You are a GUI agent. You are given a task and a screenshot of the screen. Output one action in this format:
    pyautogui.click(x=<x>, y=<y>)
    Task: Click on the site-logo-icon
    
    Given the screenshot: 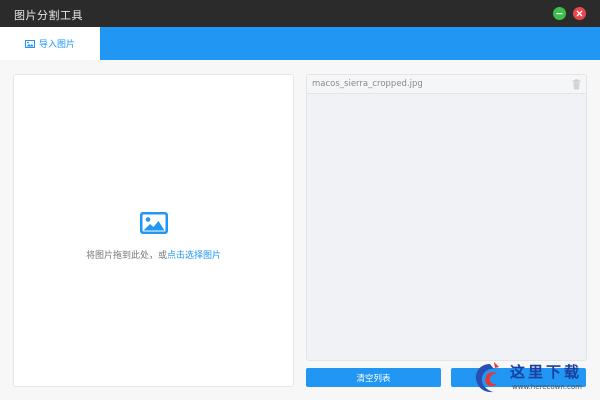 What is the action you would take?
    pyautogui.click(x=487, y=377)
    